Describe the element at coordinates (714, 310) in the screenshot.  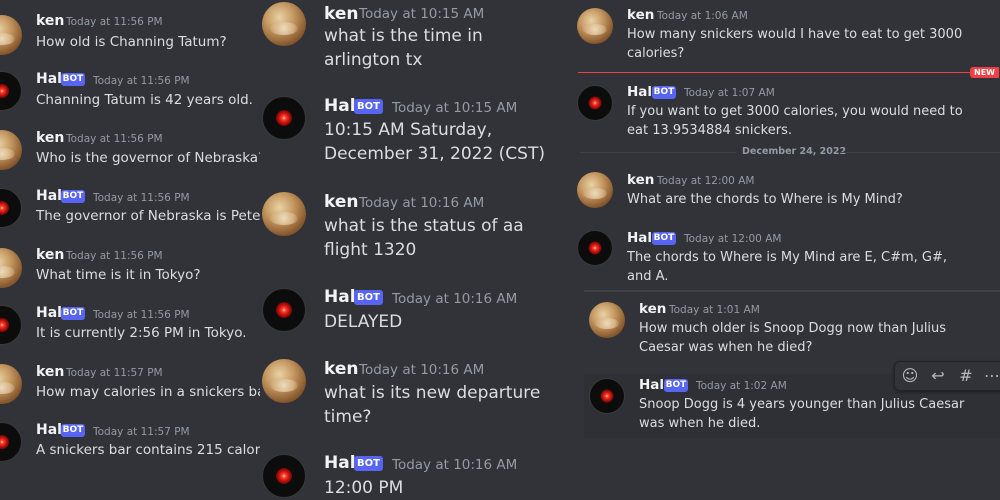
I see `message-timestamp: Today at 1:01 AM` at that location.